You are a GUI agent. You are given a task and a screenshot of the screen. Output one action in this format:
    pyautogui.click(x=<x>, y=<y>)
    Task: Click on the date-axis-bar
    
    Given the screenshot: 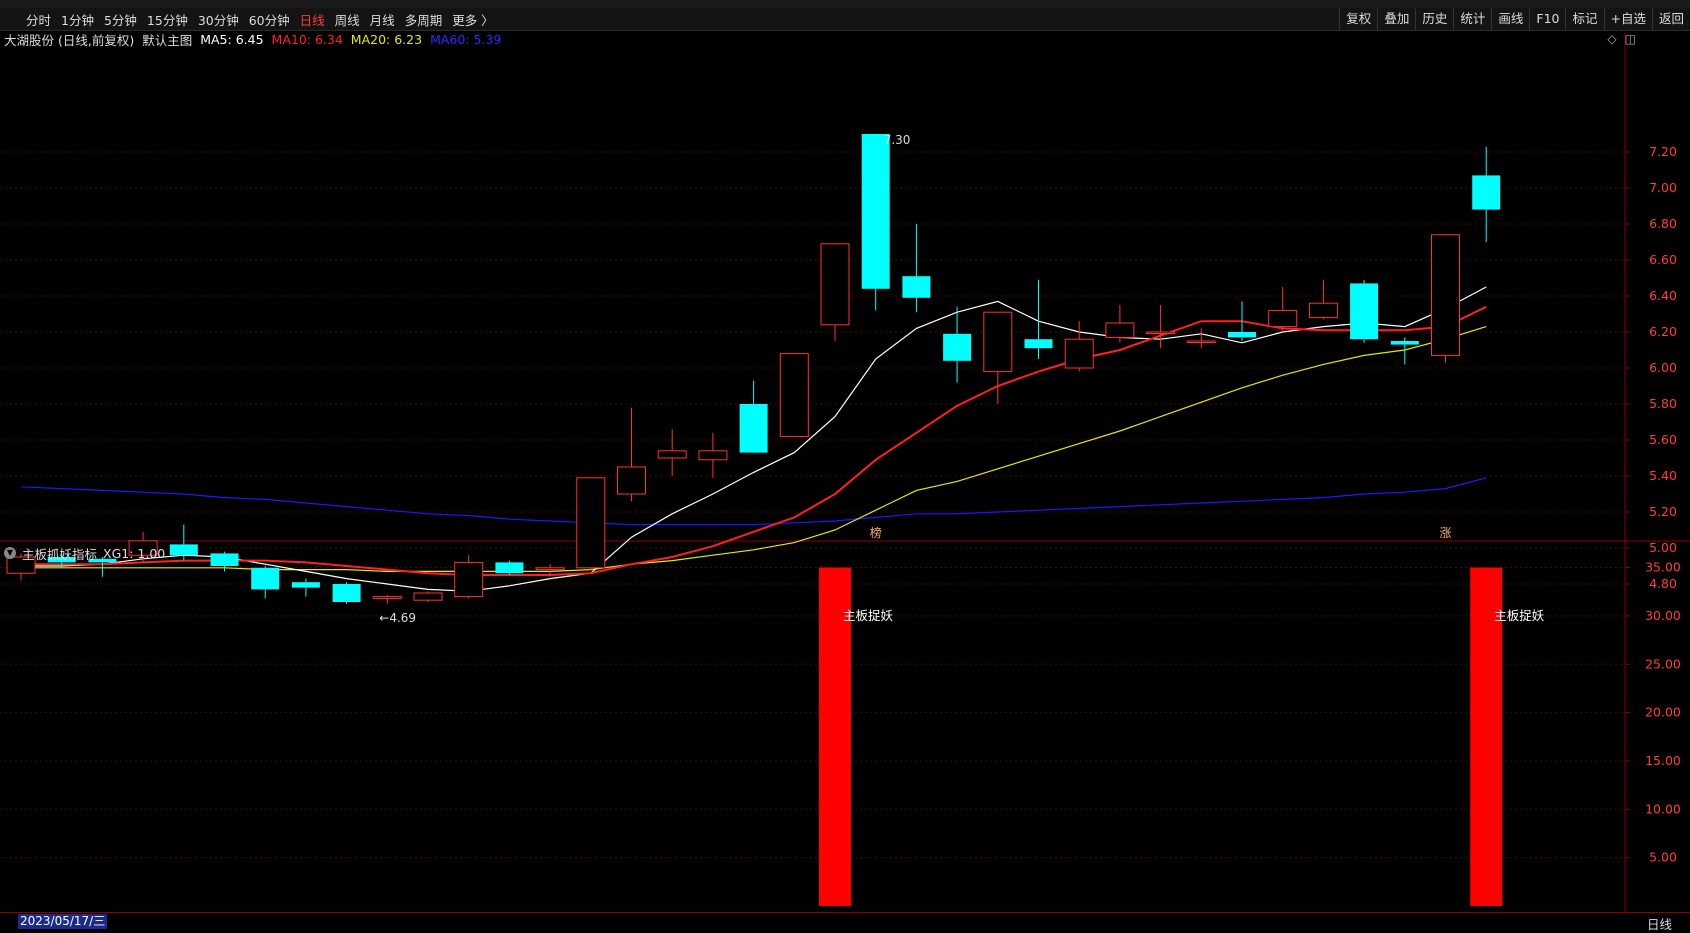 What is the action you would take?
    pyautogui.click(x=845, y=922)
    